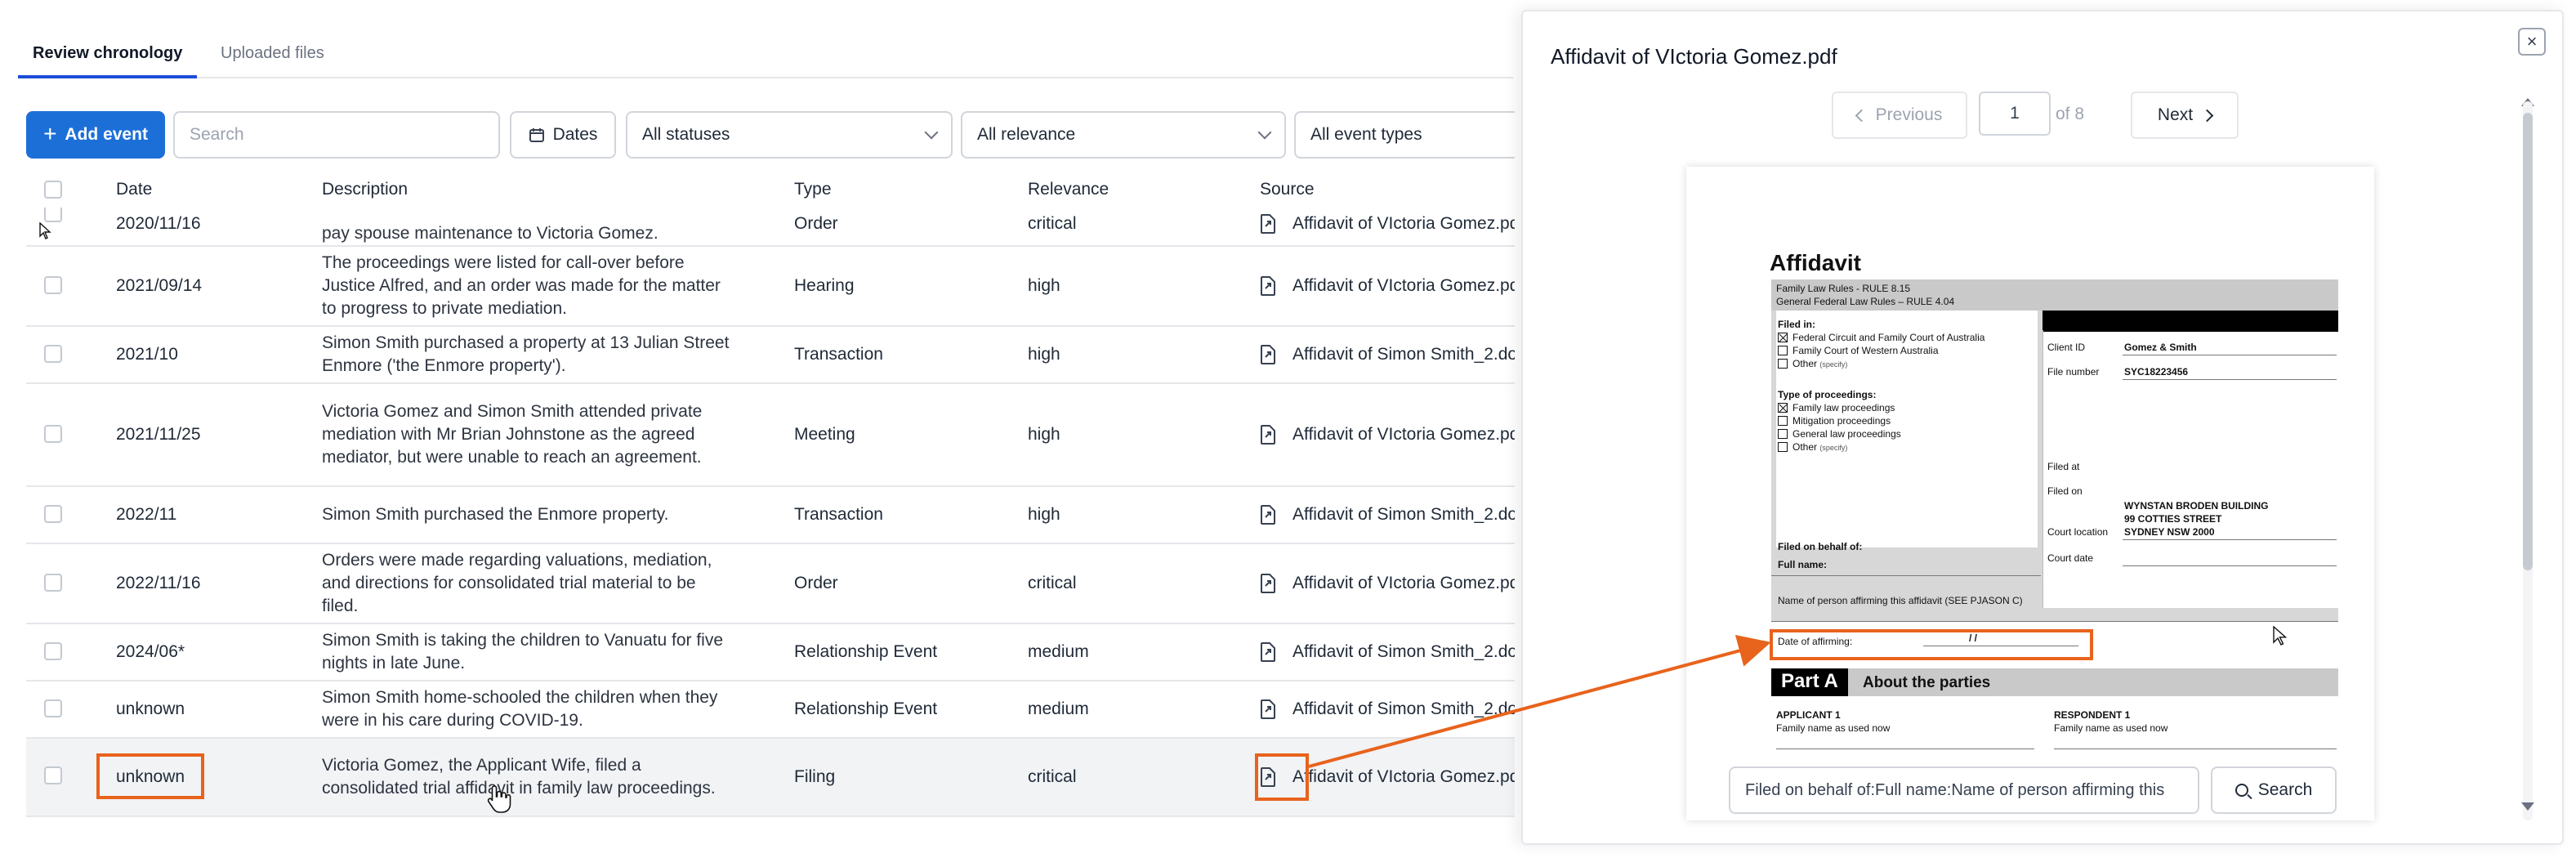  What do you see at coordinates (159, 434) in the screenshot?
I see `row-date: 2021/11/25` at bounding box center [159, 434].